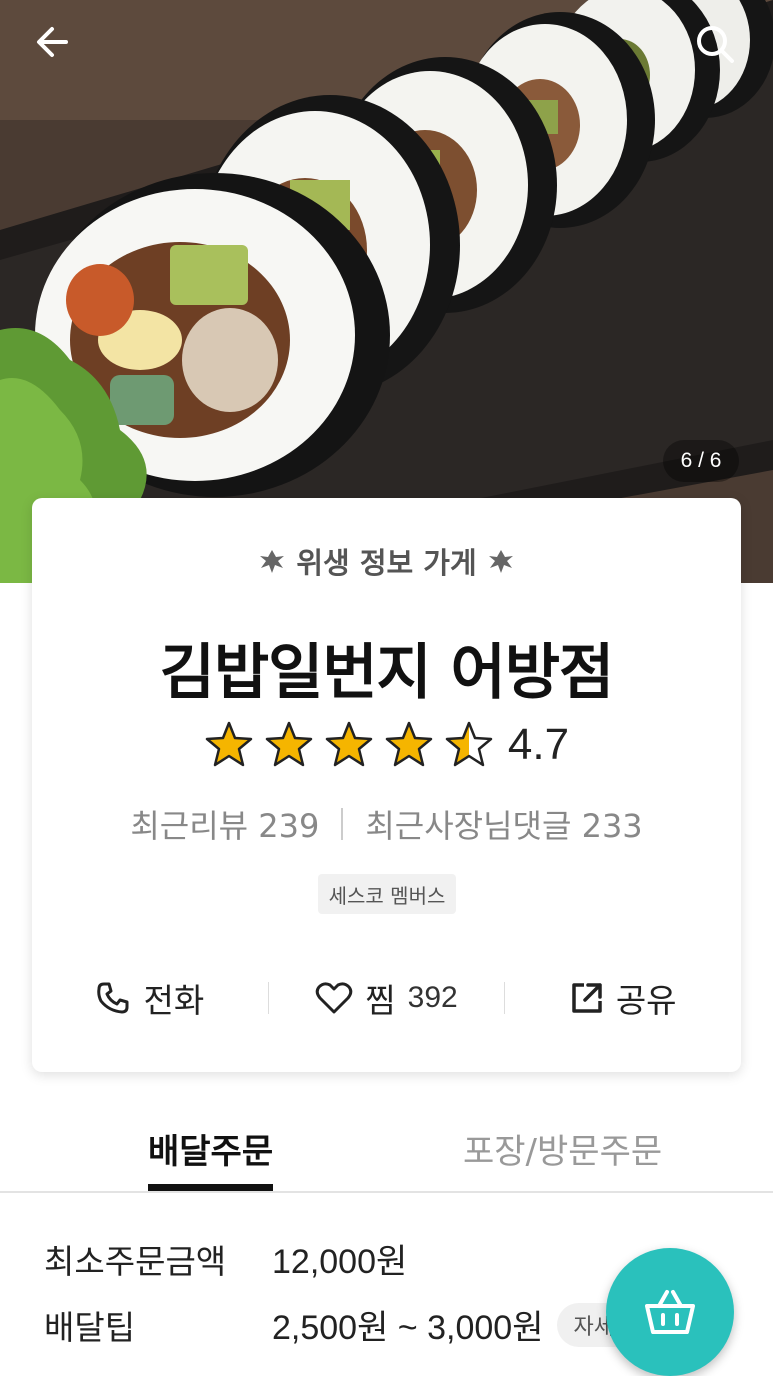 This screenshot has height=1376, width=773. What do you see at coordinates (432, 997) in the screenshot?
I see `favorite-count: 392` at bounding box center [432, 997].